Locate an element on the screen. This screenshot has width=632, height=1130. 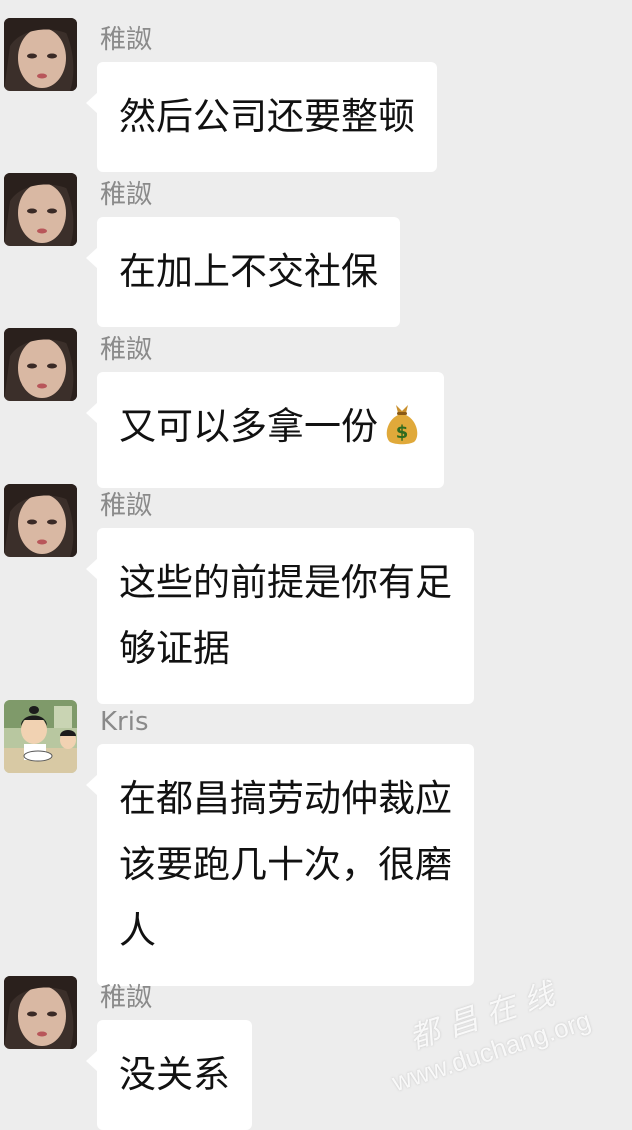
message-bubble: 在加上不交社保 is located at coordinates (243, 272).